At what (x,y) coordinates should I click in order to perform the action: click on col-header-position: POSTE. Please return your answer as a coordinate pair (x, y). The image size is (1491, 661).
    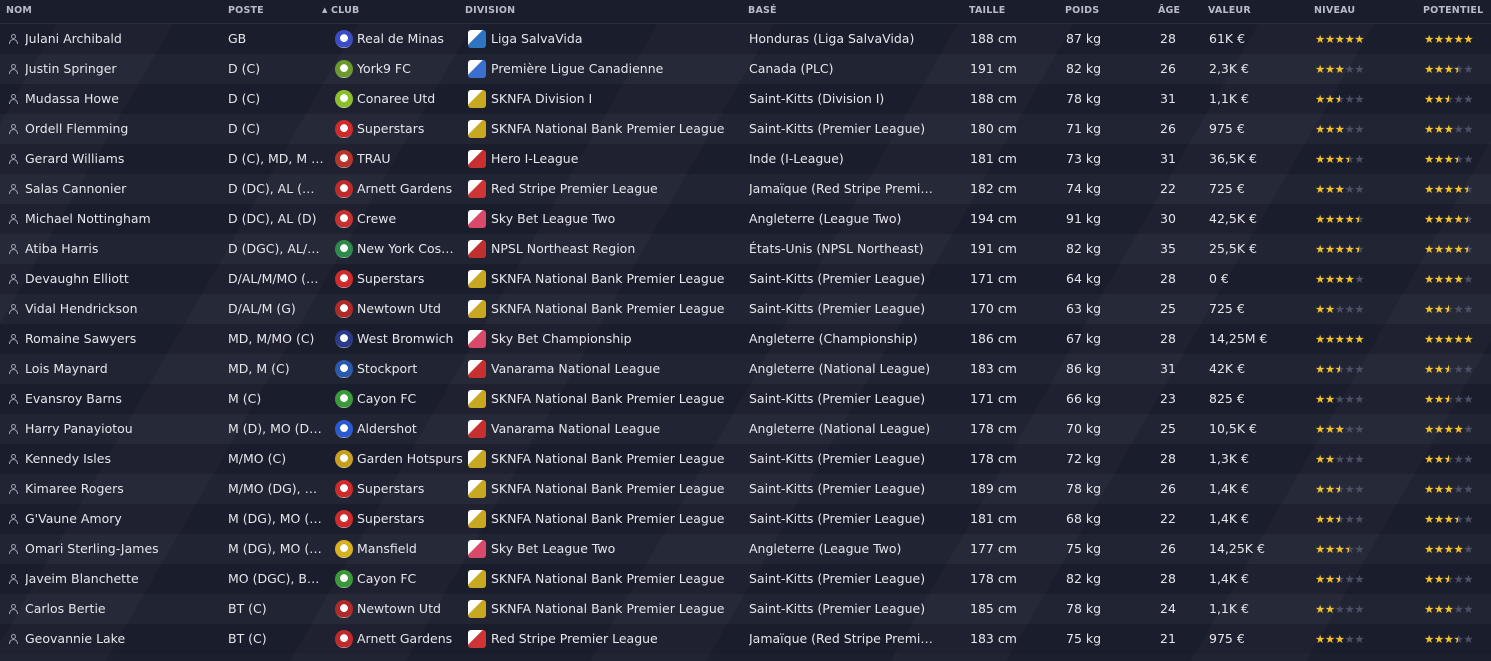
    Looking at the image, I should click on (246, 10).